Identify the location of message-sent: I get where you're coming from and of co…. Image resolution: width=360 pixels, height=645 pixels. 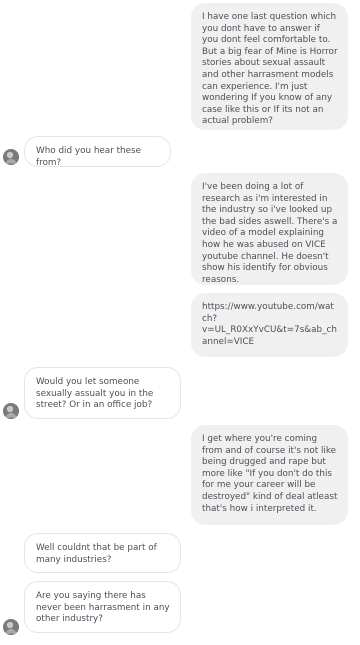
(269, 475).